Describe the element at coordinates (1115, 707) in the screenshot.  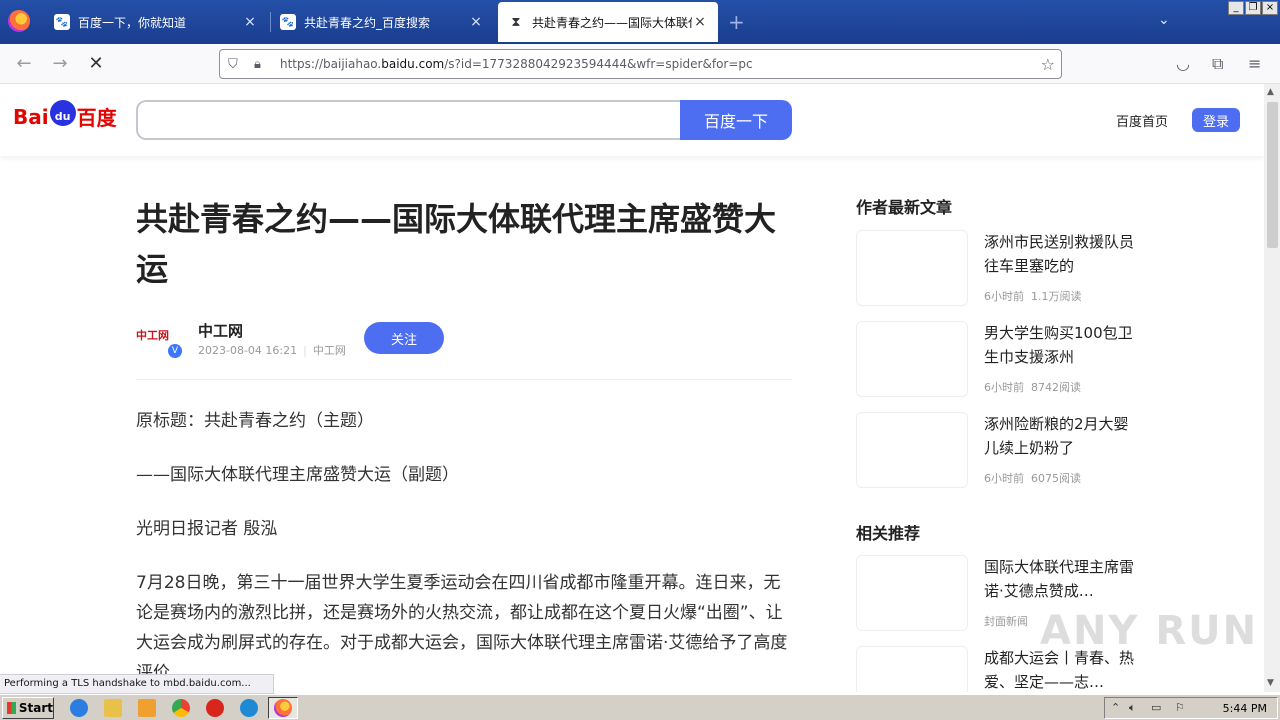
I see `tray-expand-icon: ⌃` at that location.